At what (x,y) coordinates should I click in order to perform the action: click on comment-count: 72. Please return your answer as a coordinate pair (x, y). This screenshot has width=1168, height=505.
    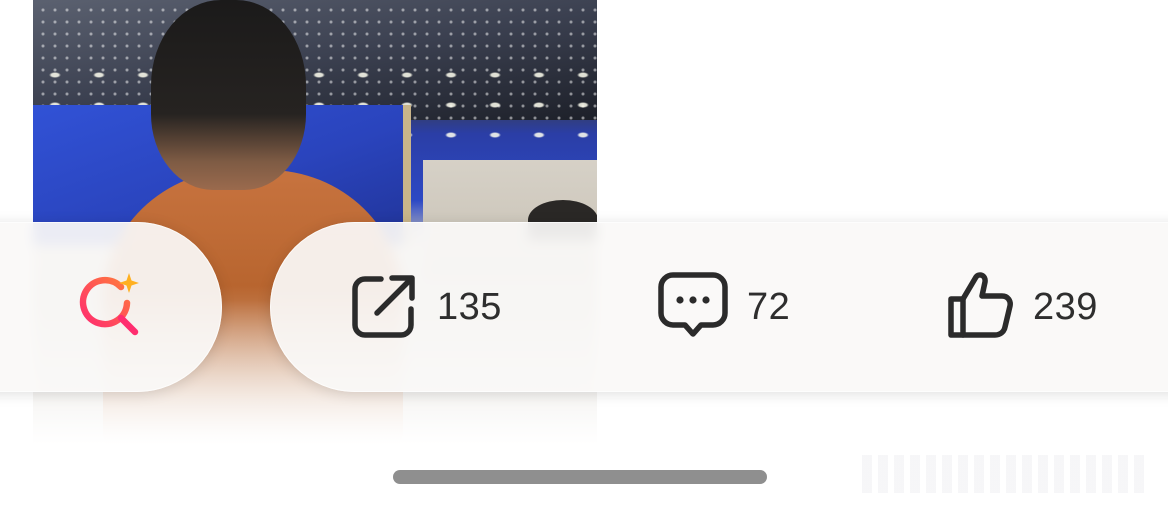
    Looking at the image, I should click on (769, 306).